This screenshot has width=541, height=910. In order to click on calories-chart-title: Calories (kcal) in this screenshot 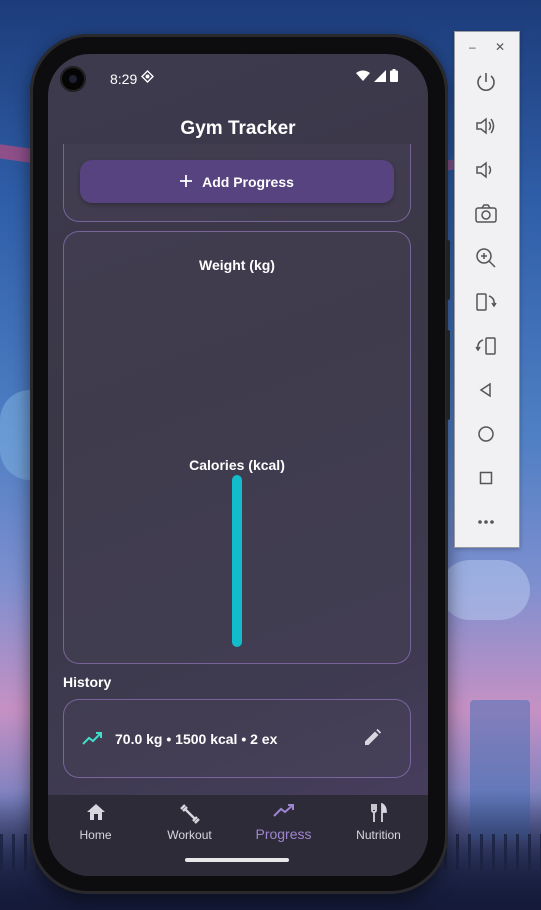, I will do `click(237, 465)`.